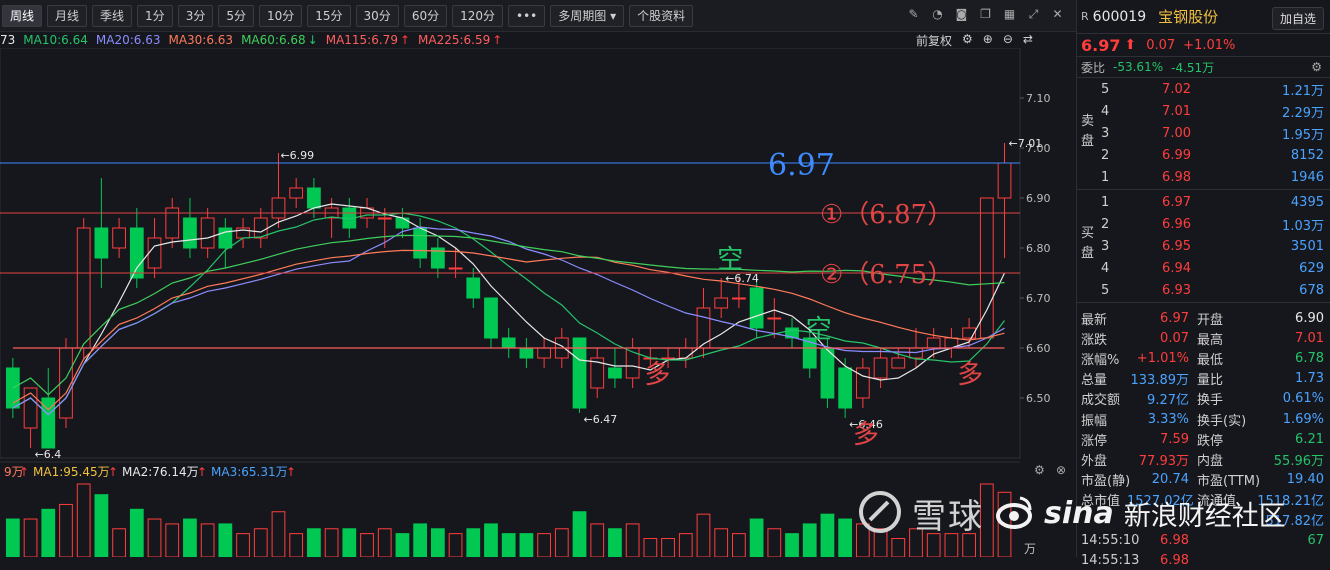 The height and width of the screenshot is (570, 1330). What do you see at coordinates (661, 15) in the screenshot?
I see `stock-profile-button: 个股资料` at bounding box center [661, 15].